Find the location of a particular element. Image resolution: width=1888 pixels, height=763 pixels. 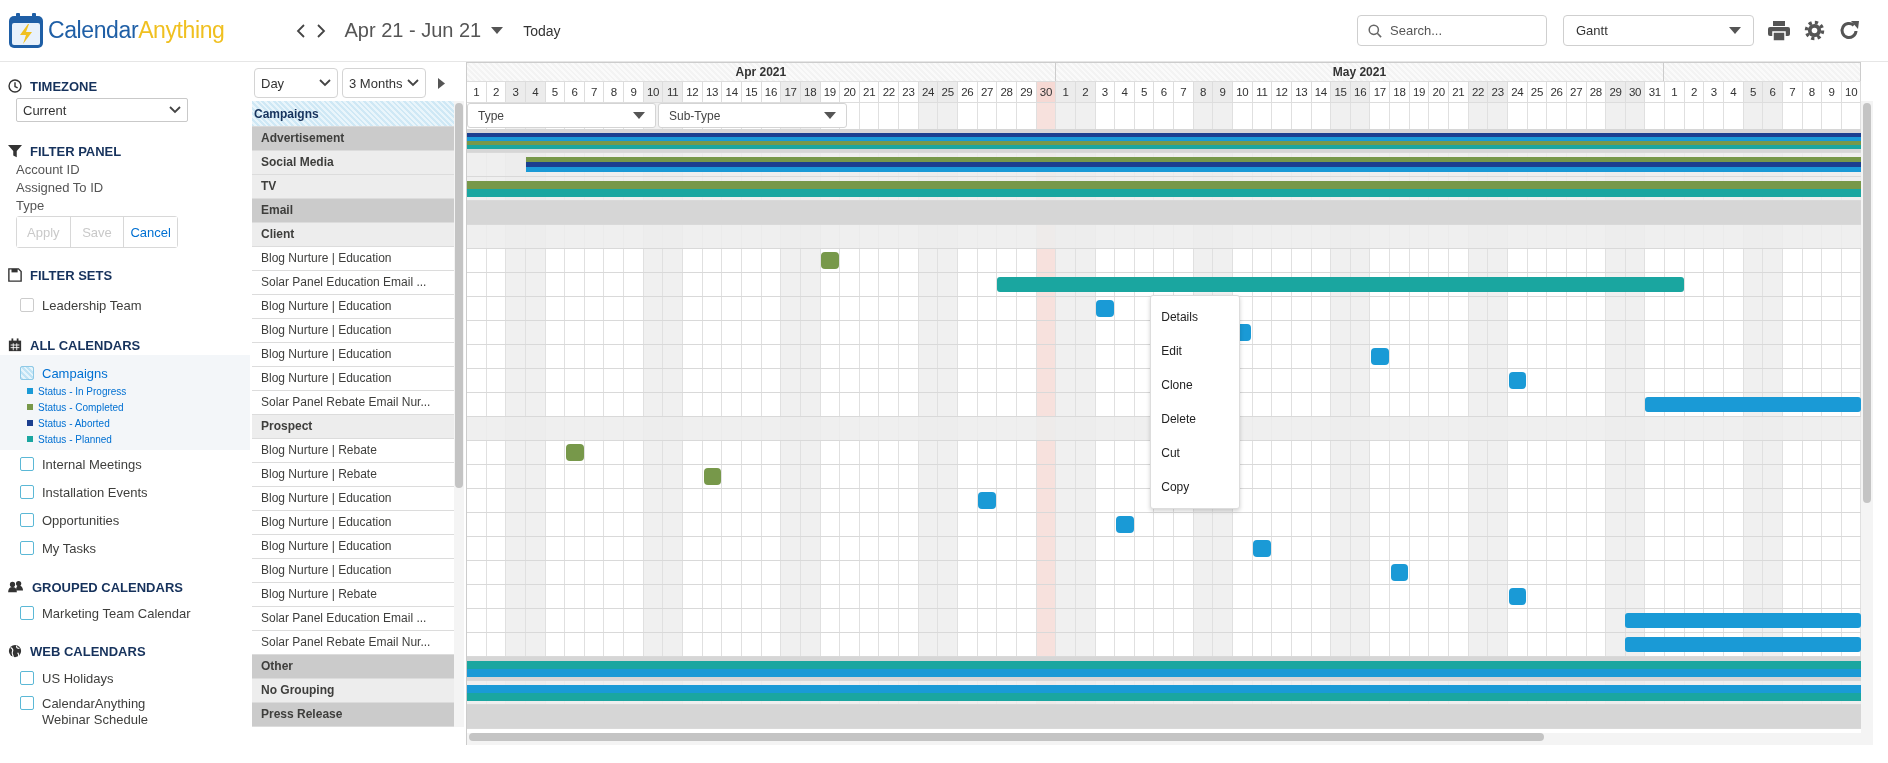

previous-button is located at coordinates (301, 30).